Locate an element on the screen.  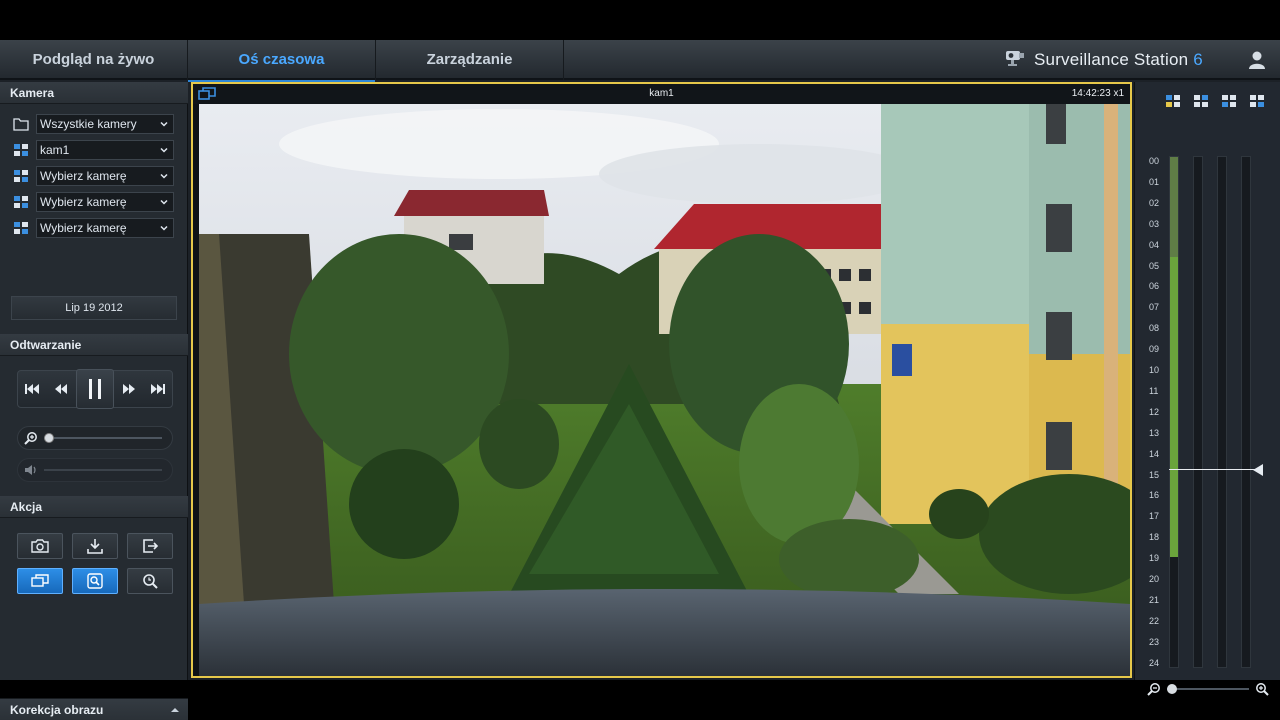
hour-label: 23 is located at coordinates (1154, 641).